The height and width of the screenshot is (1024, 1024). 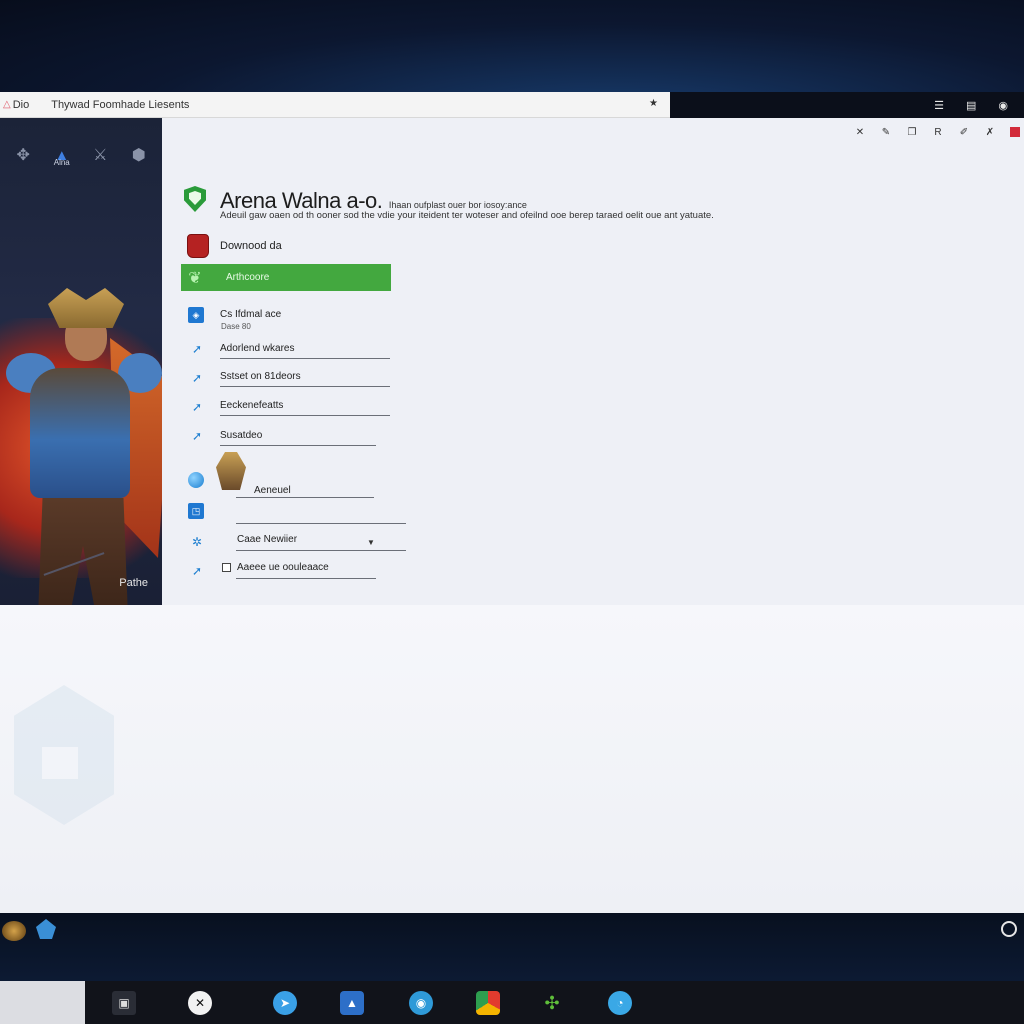 I want to click on brush-icon: ✐, so click(x=964, y=132).